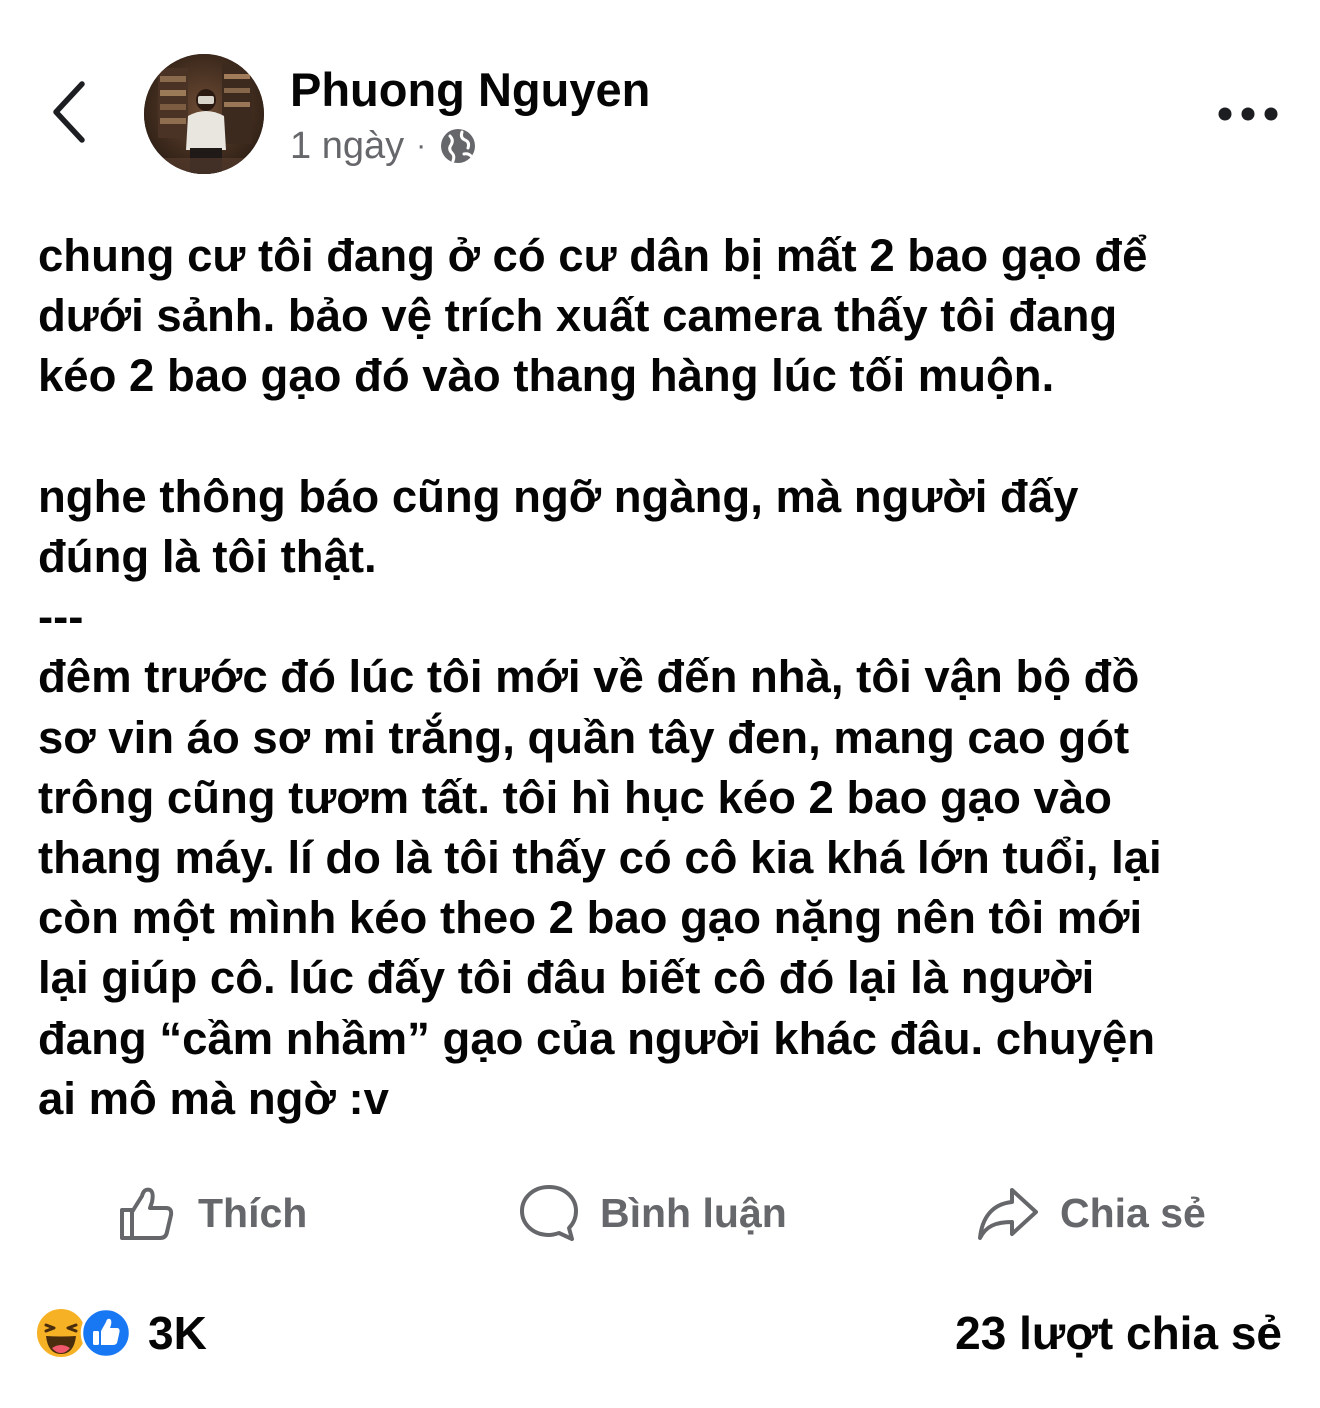 Image resolution: width=1320 pixels, height=1408 pixels. What do you see at coordinates (1133, 1212) in the screenshot?
I see `share-label: Chia sẻ` at bounding box center [1133, 1212].